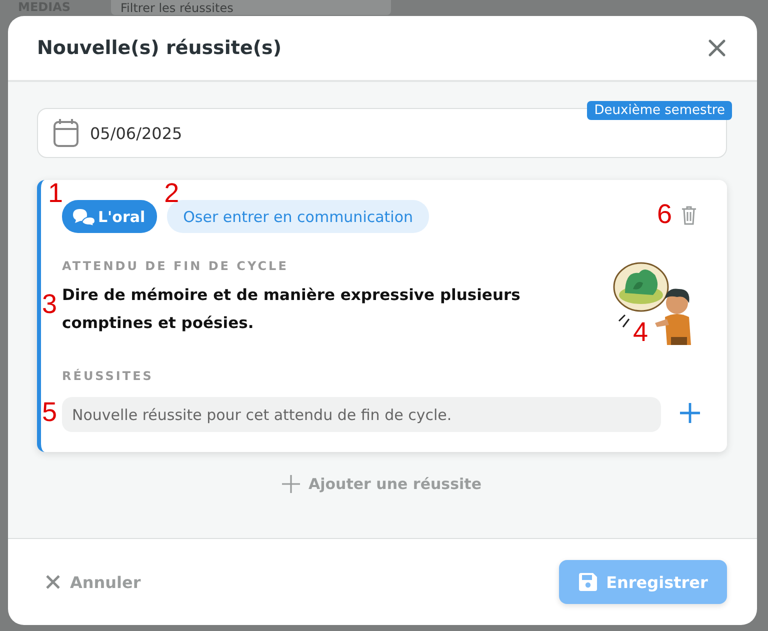  Describe the element at coordinates (56, 193) in the screenshot. I see `annotation-number: 1` at that location.